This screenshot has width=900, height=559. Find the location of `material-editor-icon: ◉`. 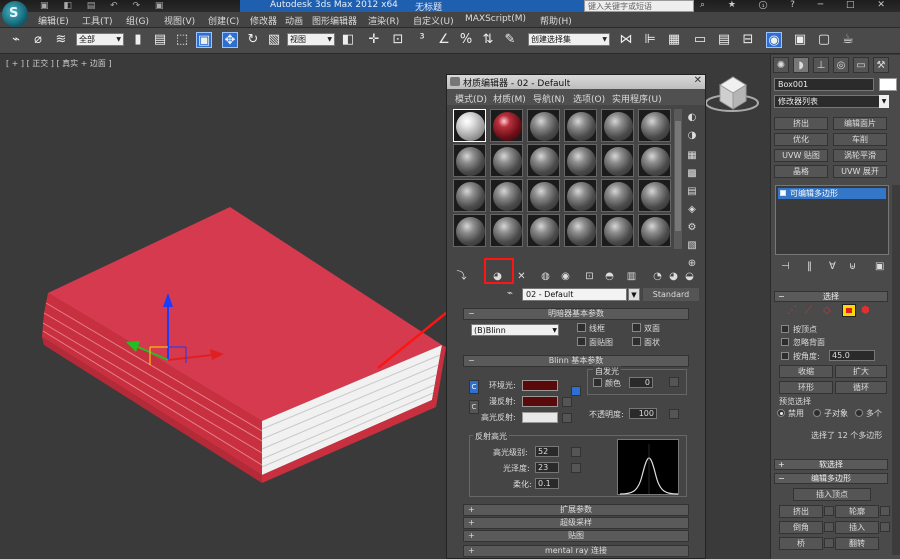

material-editor-icon: ◉ is located at coordinates (774, 40).